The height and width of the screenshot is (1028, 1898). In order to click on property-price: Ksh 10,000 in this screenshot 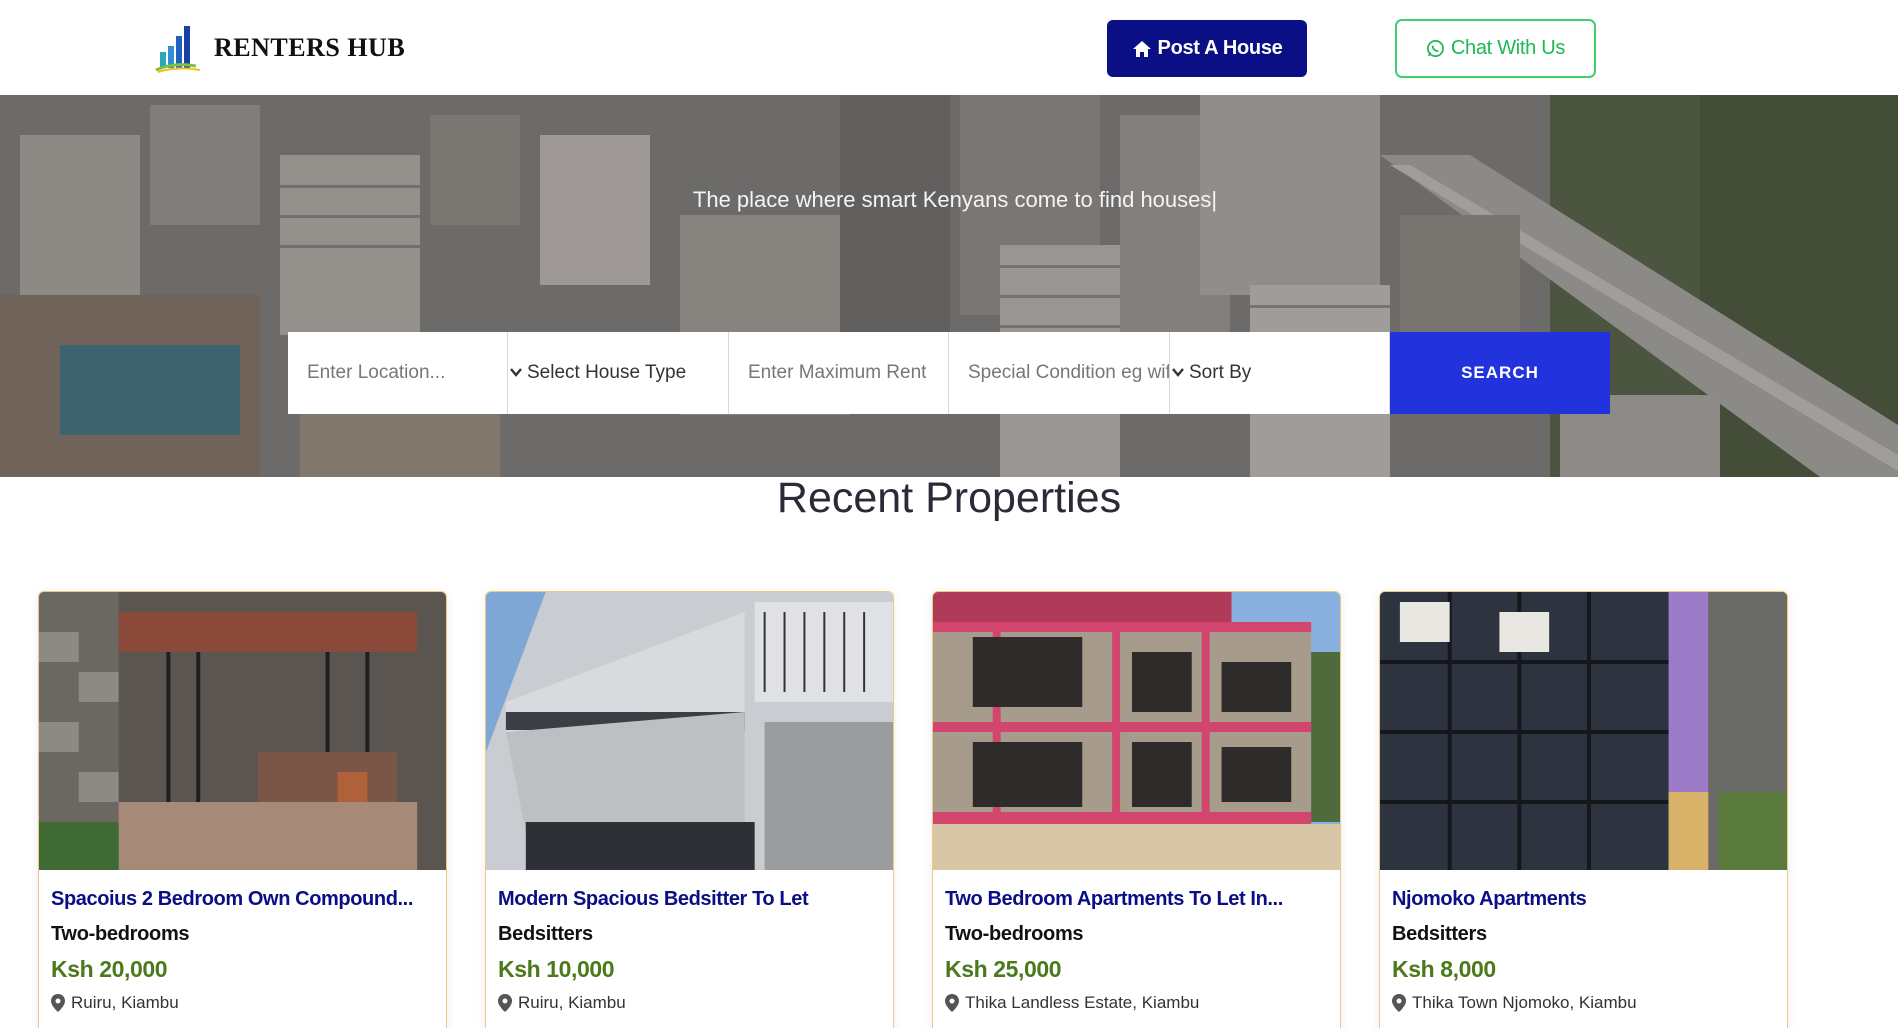, I will do `click(556, 969)`.